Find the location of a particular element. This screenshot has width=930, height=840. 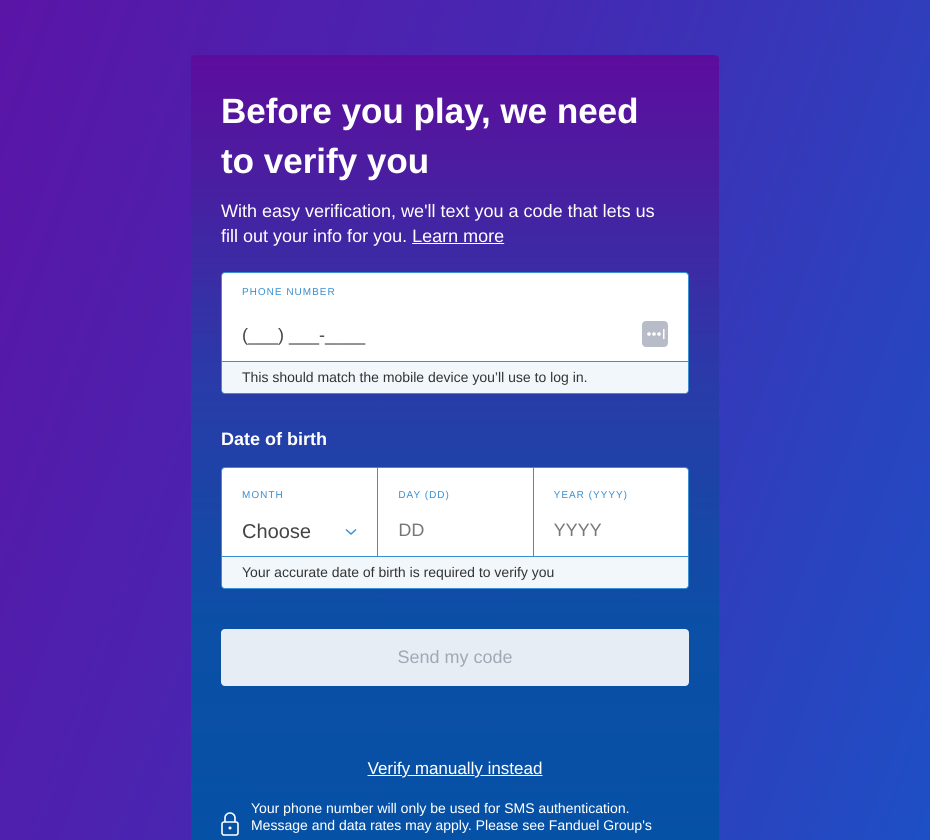

field-label: YEAR (YYYY) is located at coordinates (592, 496).